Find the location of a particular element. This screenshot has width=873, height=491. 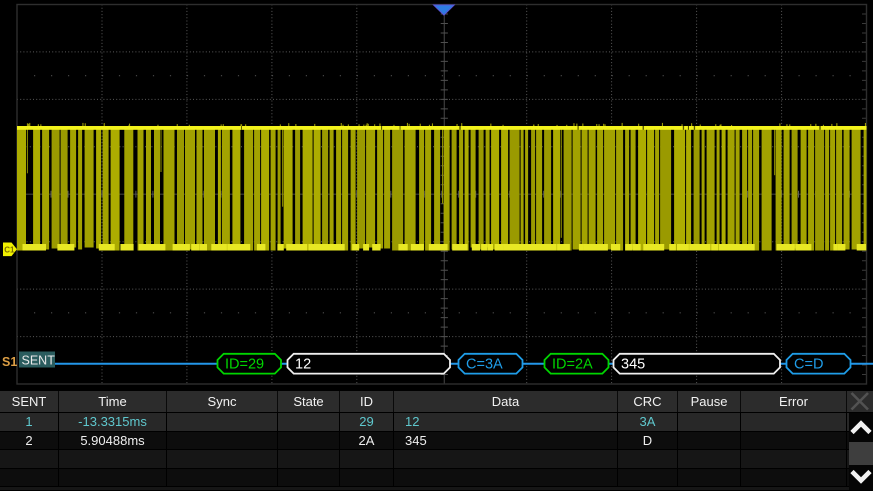

svg-text: 12 is located at coordinates (303, 365).